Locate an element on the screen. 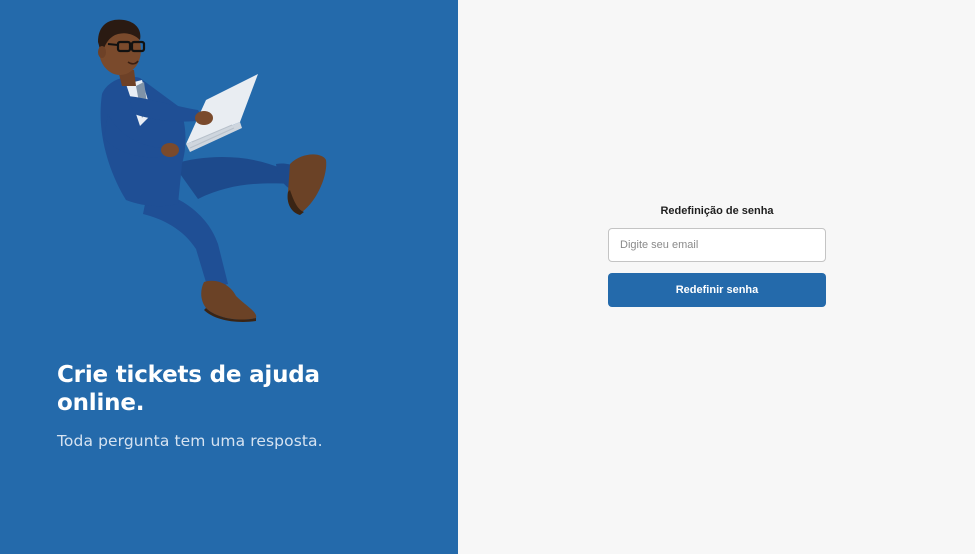 The image size is (975, 554). hero-title: Crie tickets de ajuda online. is located at coordinates (188, 389).